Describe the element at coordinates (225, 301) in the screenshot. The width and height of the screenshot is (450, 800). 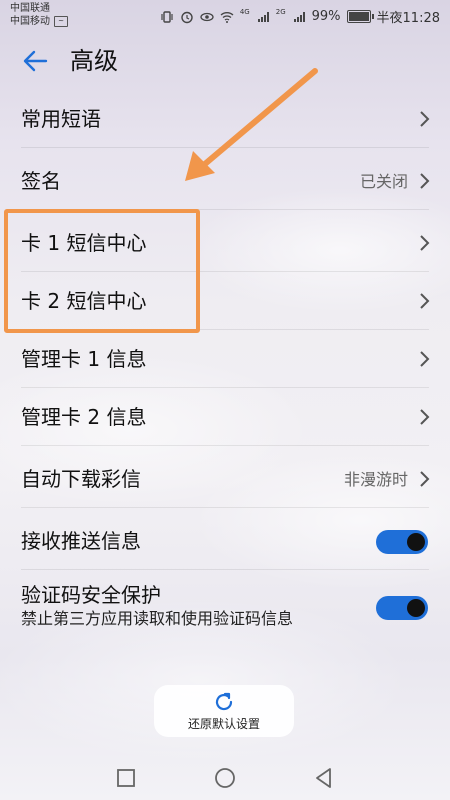
I see `settings-item-card2-sms-center: 卡 2 短信中心` at that location.